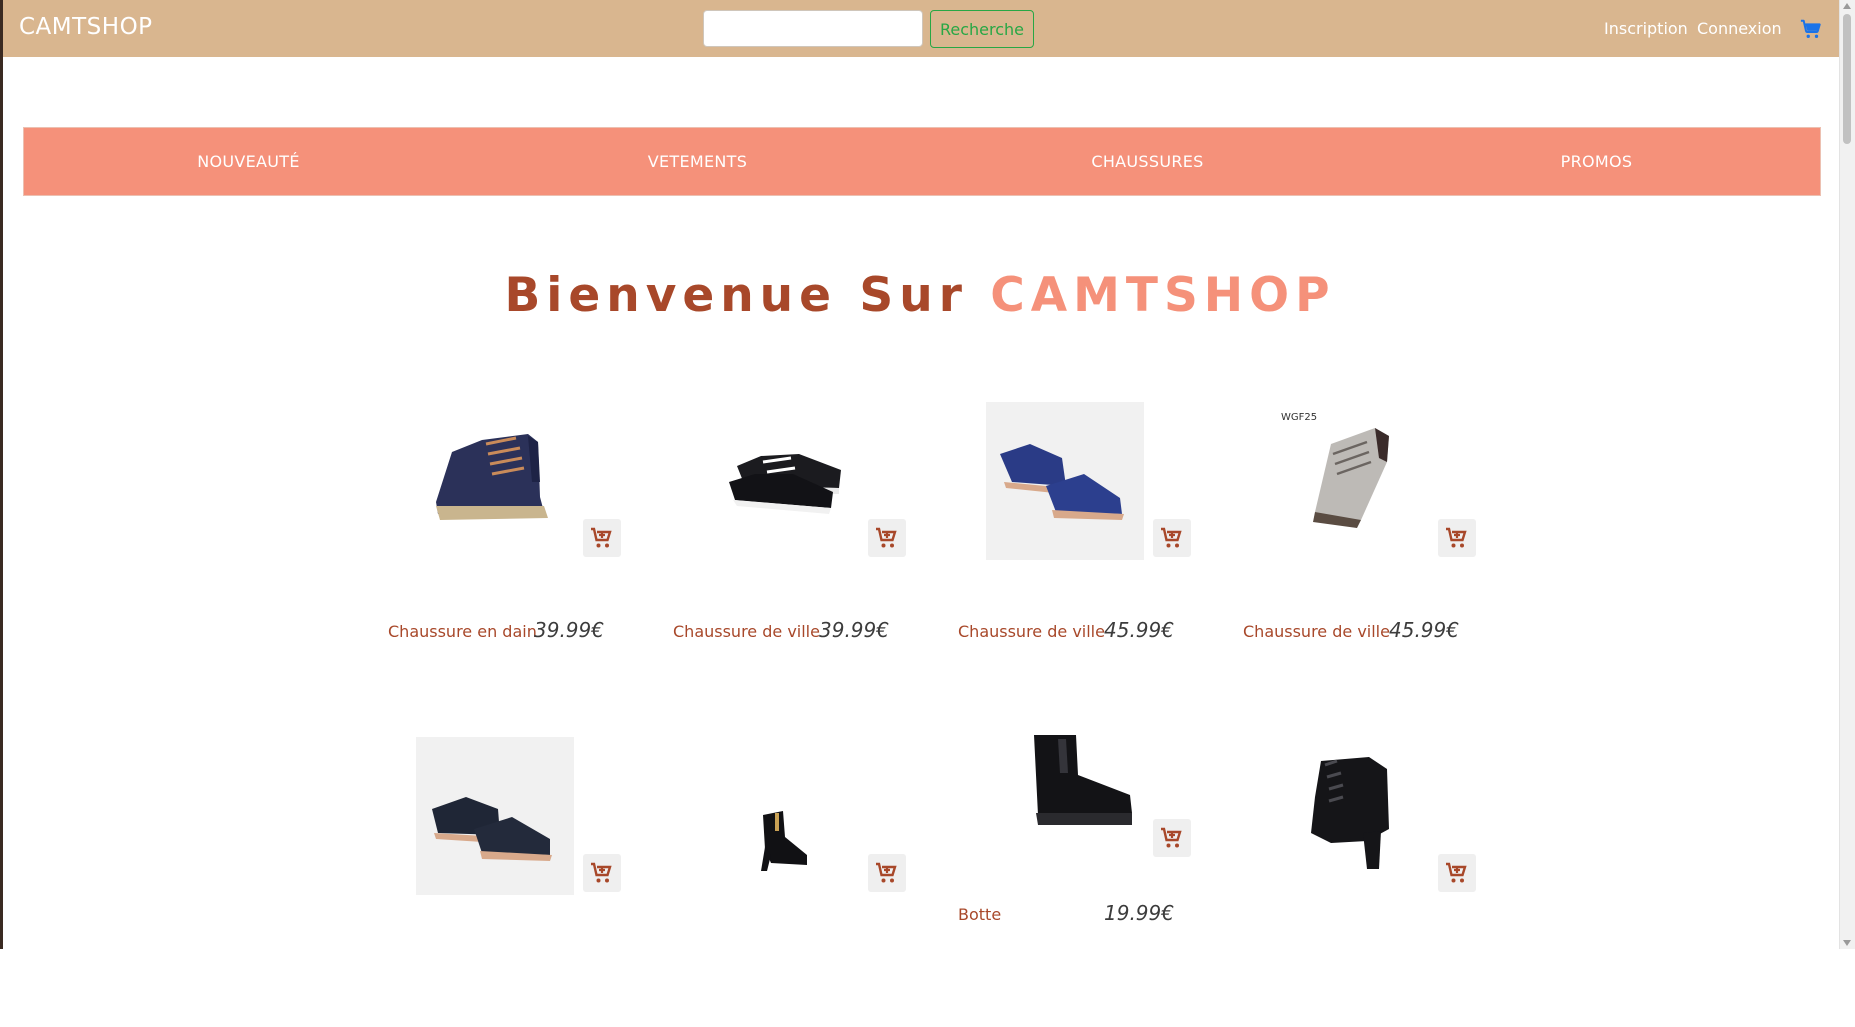  What do you see at coordinates (1147, 161) in the screenshot?
I see `category-chaussures: CHAUSSURES` at bounding box center [1147, 161].